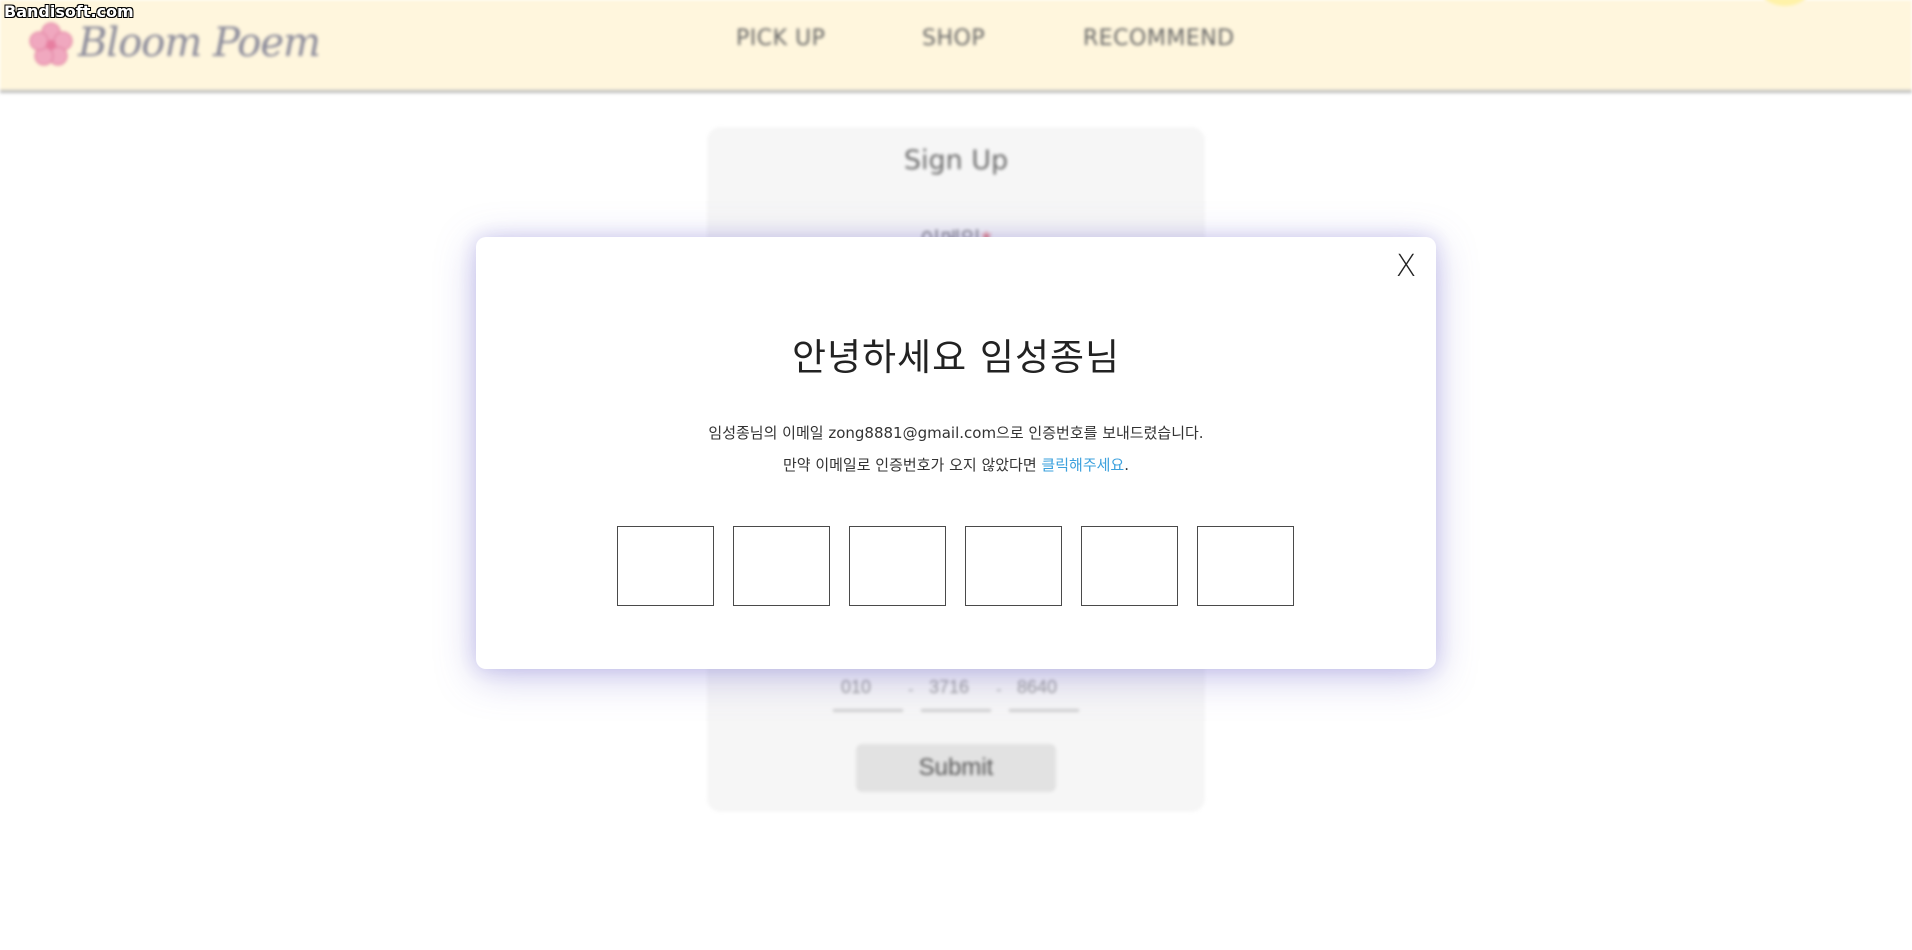 The width and height of the screenshot is (1912, 950). I want to click on message-line-2-prefix: 만약 이메일로 인증번호가 오지 않았다면, so click(912, 465).